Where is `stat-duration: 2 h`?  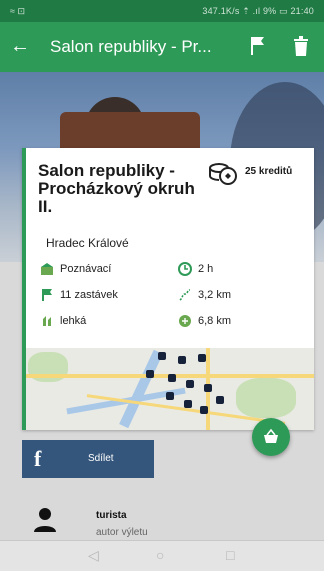 stat-duration: 2 h is located at coordinates (195, 269).